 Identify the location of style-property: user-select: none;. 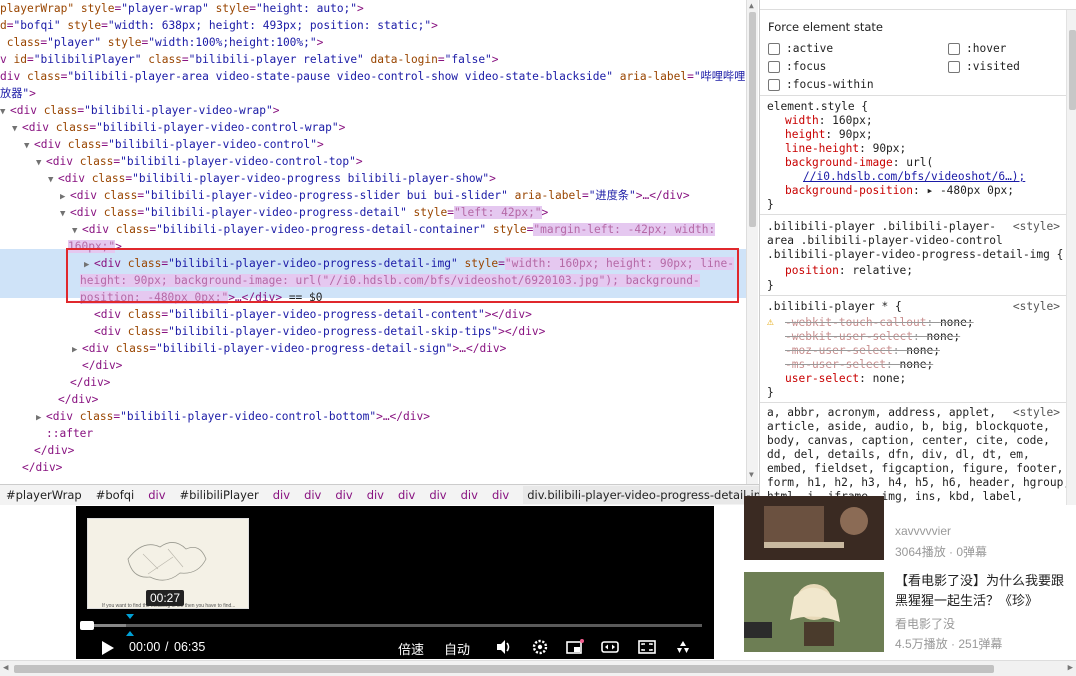
(845, 379).